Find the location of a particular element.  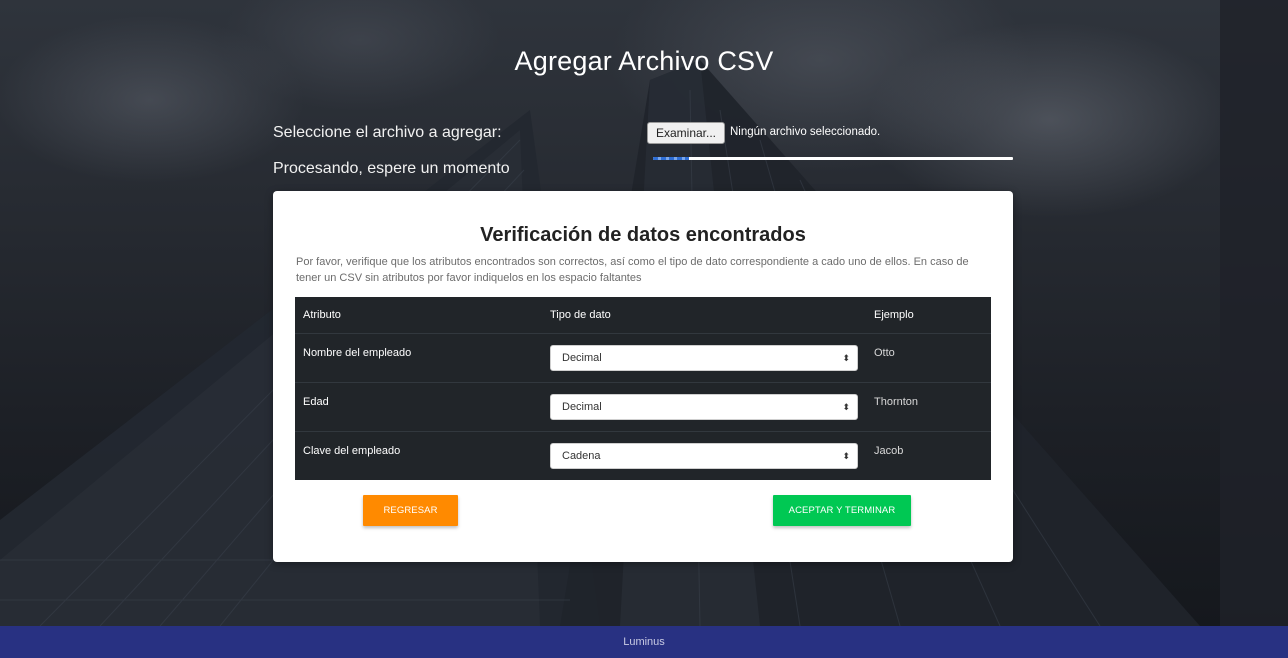

header-type: Tipo de dato is located at coordinates (580, 315).